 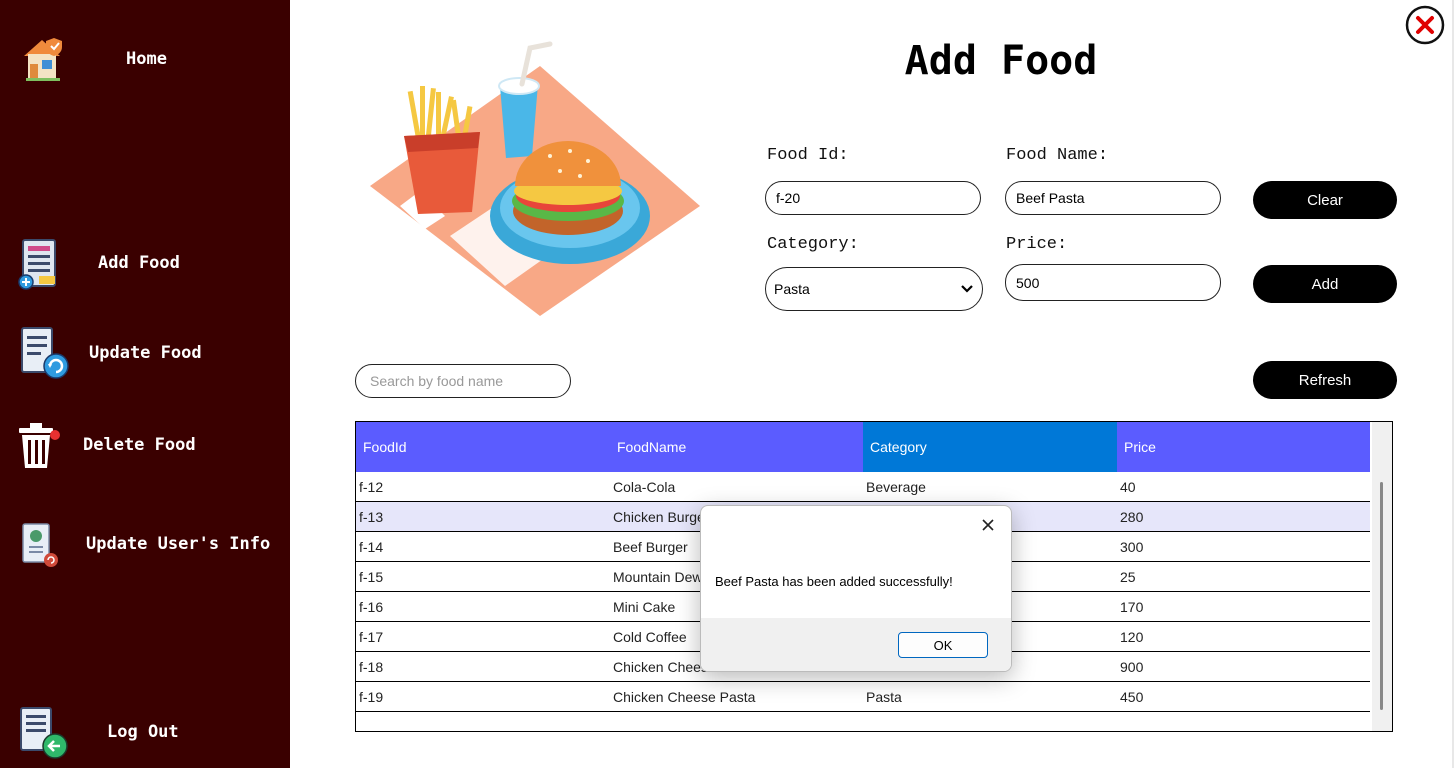 I want to click on page-title: Add Food, so click(x=1001, y=61).